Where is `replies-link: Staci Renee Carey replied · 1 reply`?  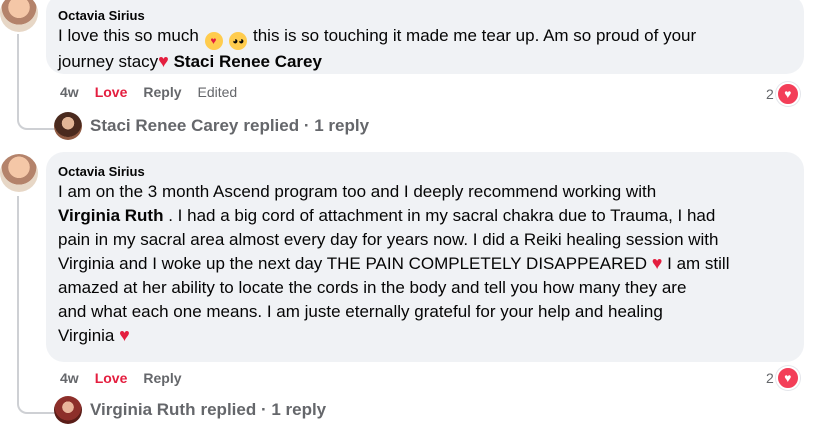
replies-link: Staci Renee Carey replied · 1 reply is located at coordinates (211, 126).